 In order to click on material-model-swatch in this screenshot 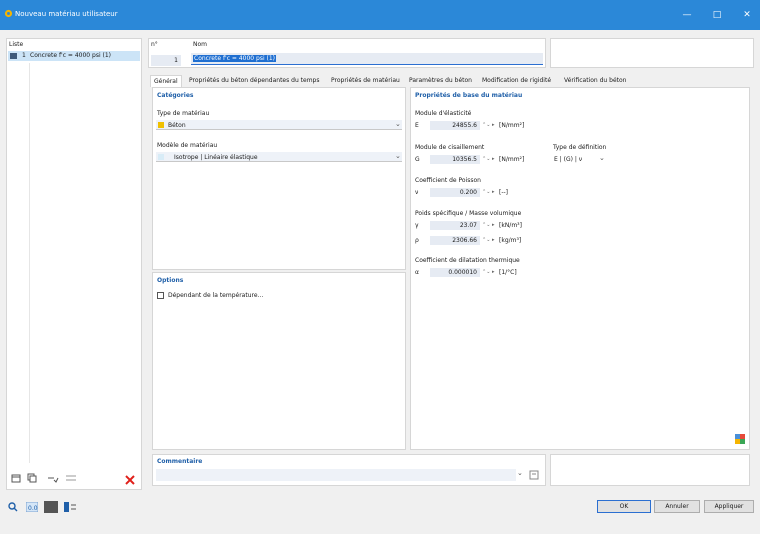, I will do `click(161, 157)`.